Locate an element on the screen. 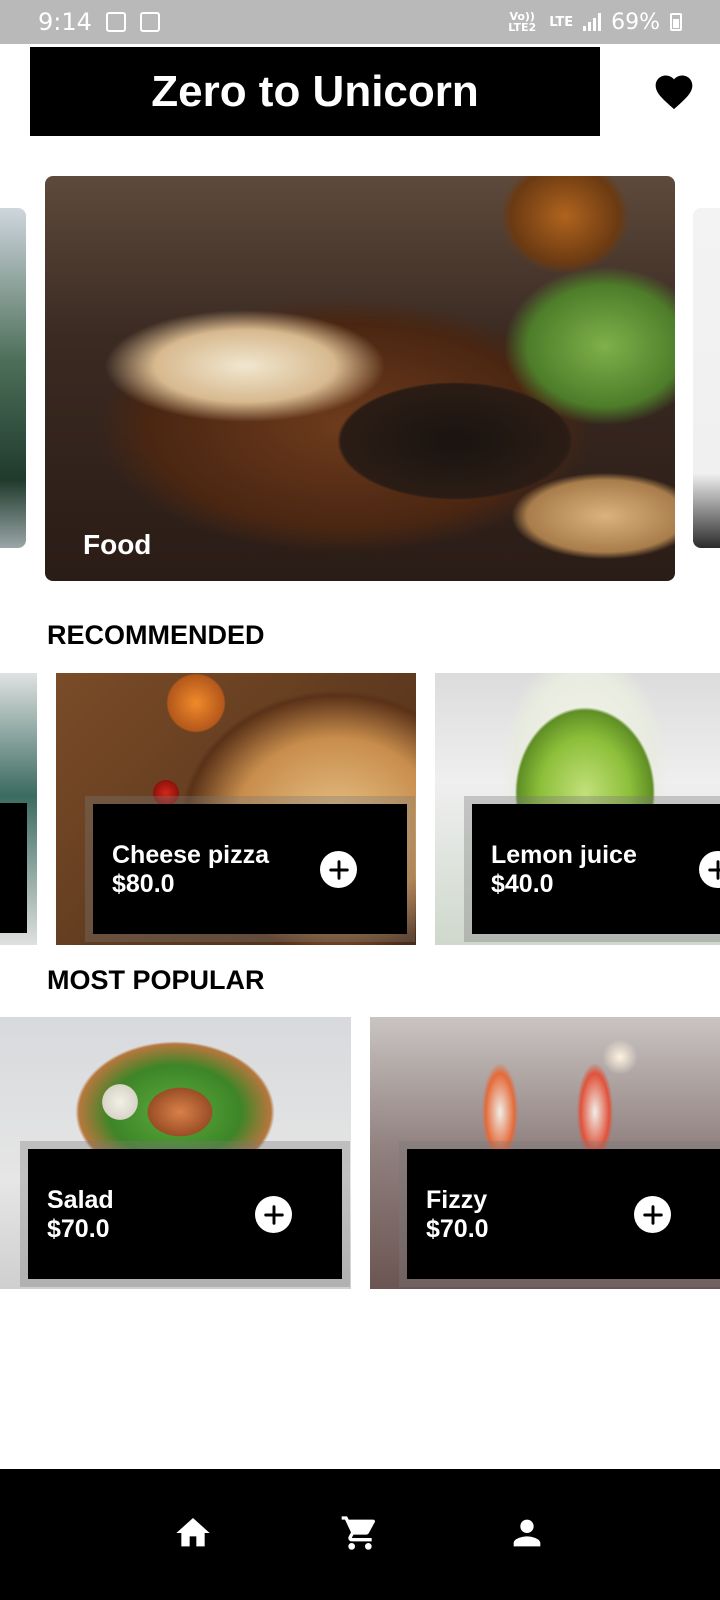  card-panel: Cheese pizza $80.0 is located at coordinates (250, 869).